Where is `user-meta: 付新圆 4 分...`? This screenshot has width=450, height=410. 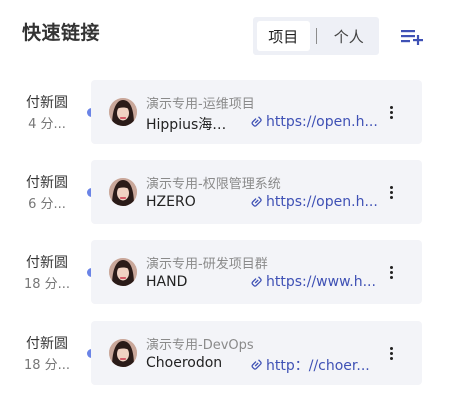 user-meta: 付新圆 4 分... is located at coordinates (47, 106).